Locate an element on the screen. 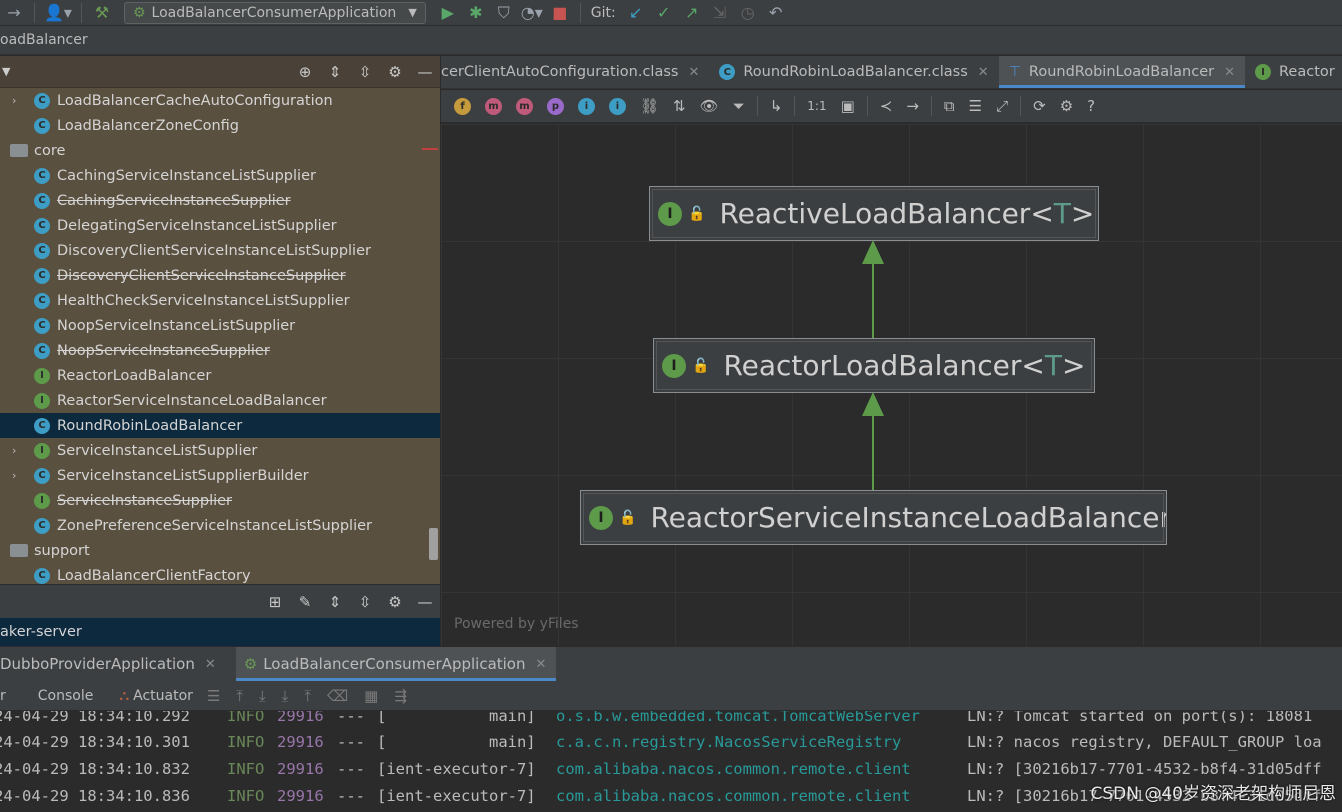  git-history-icon: ◷ is located at coordinates (748, 13).